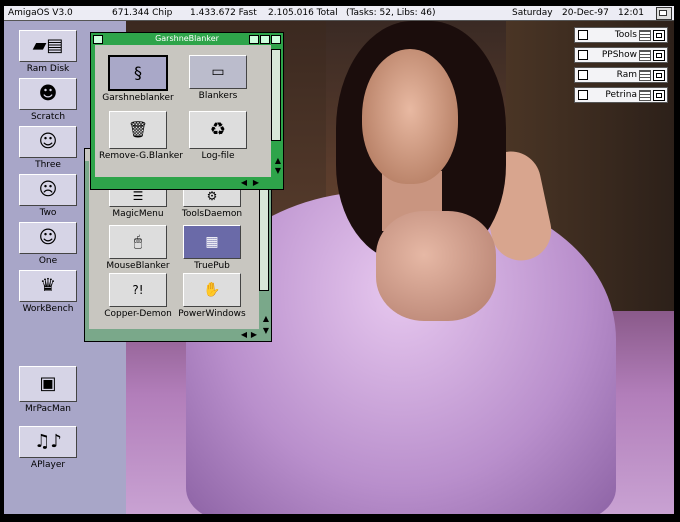  I want to click on icon-label: Scratch, so click(48, 117).